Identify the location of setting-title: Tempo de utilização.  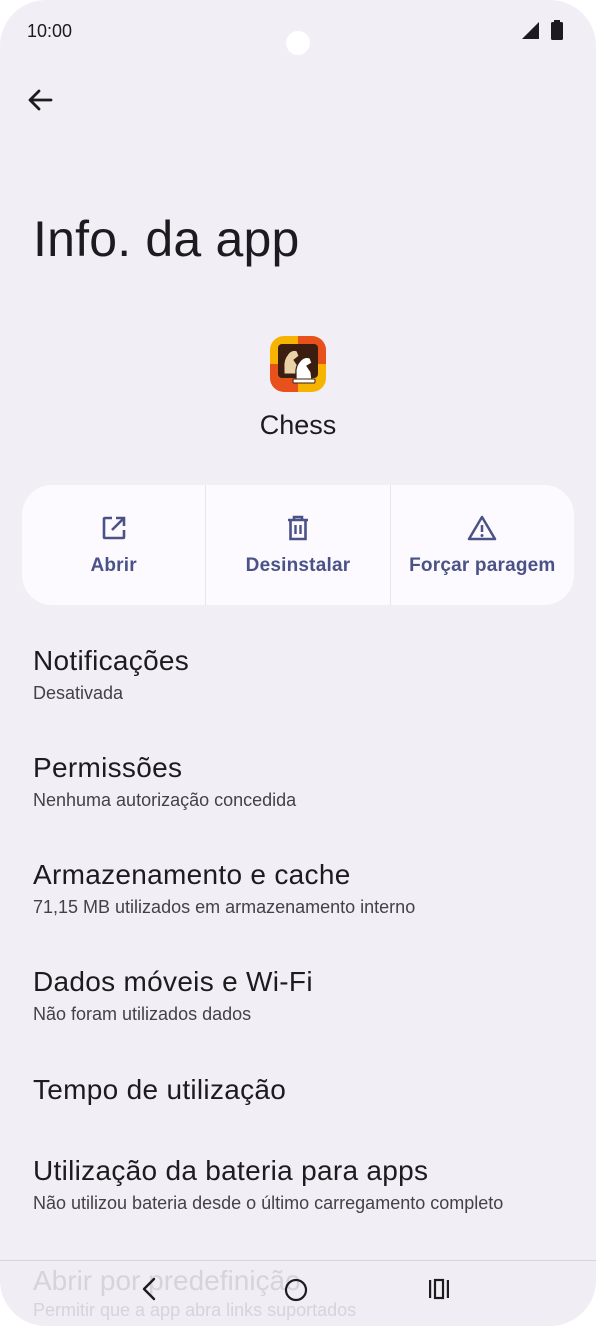
(160, 1089).